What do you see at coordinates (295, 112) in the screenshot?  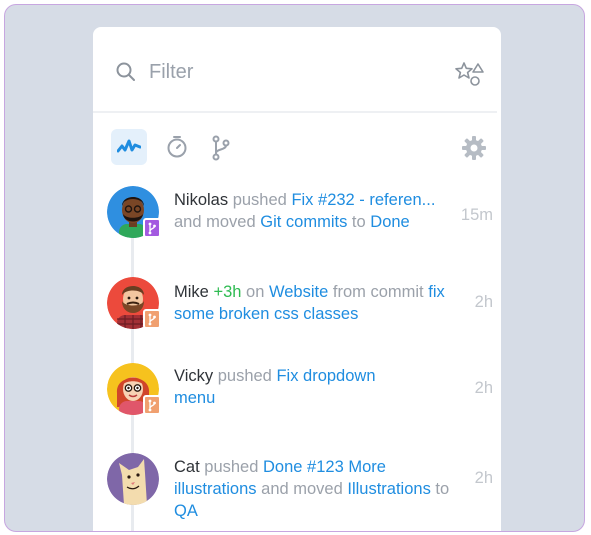 I see `filter-divider` at bounding box center [295, 112].